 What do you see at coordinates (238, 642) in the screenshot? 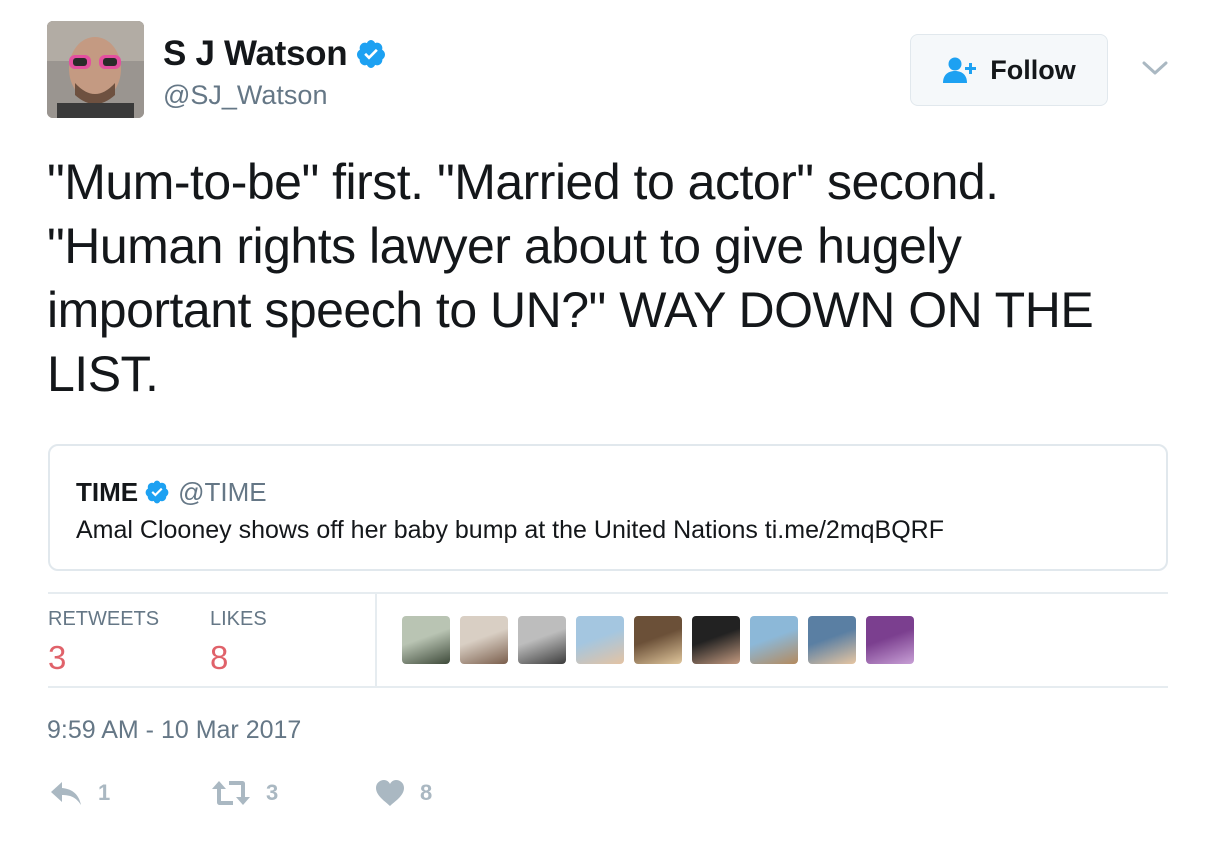
I see `likes-stat: LIKES 8` at bounding box center [238, 642].